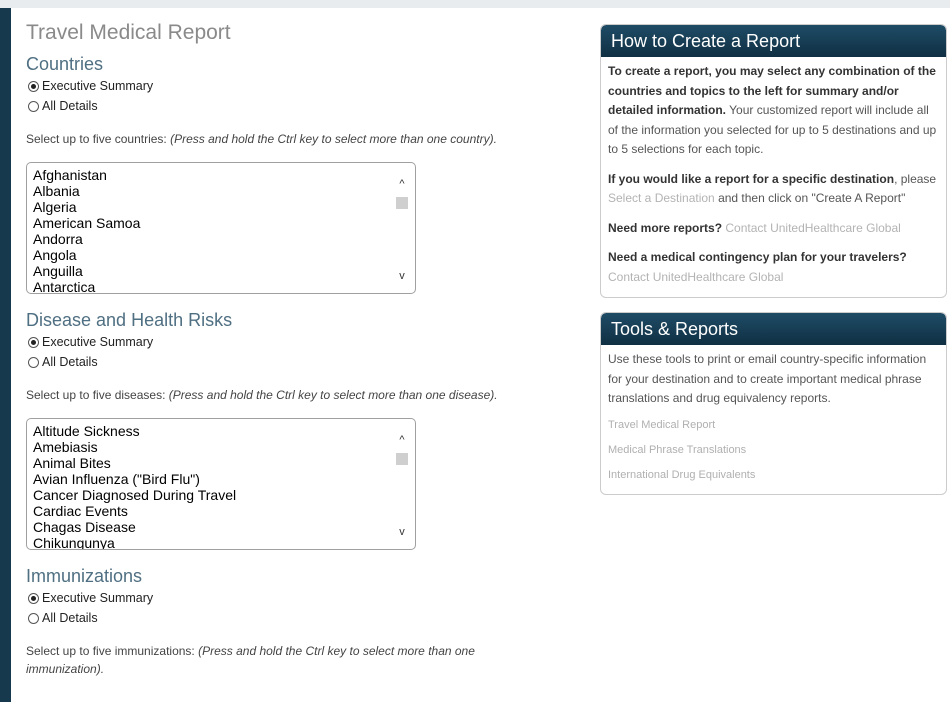 Image resolution: width=950 pixels, height=702 pixels. What do you see at coordinates (306, 362) in the screenshot?
I see `diseases-all-details-option: All Details` at bounding box center [306, 362].